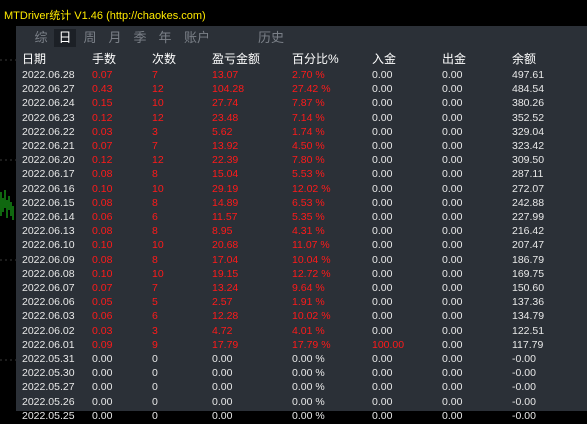 The height and width of the screenshot is (424, 587). I want to click on cell-percent: 10.02 %, so click(311, 316).